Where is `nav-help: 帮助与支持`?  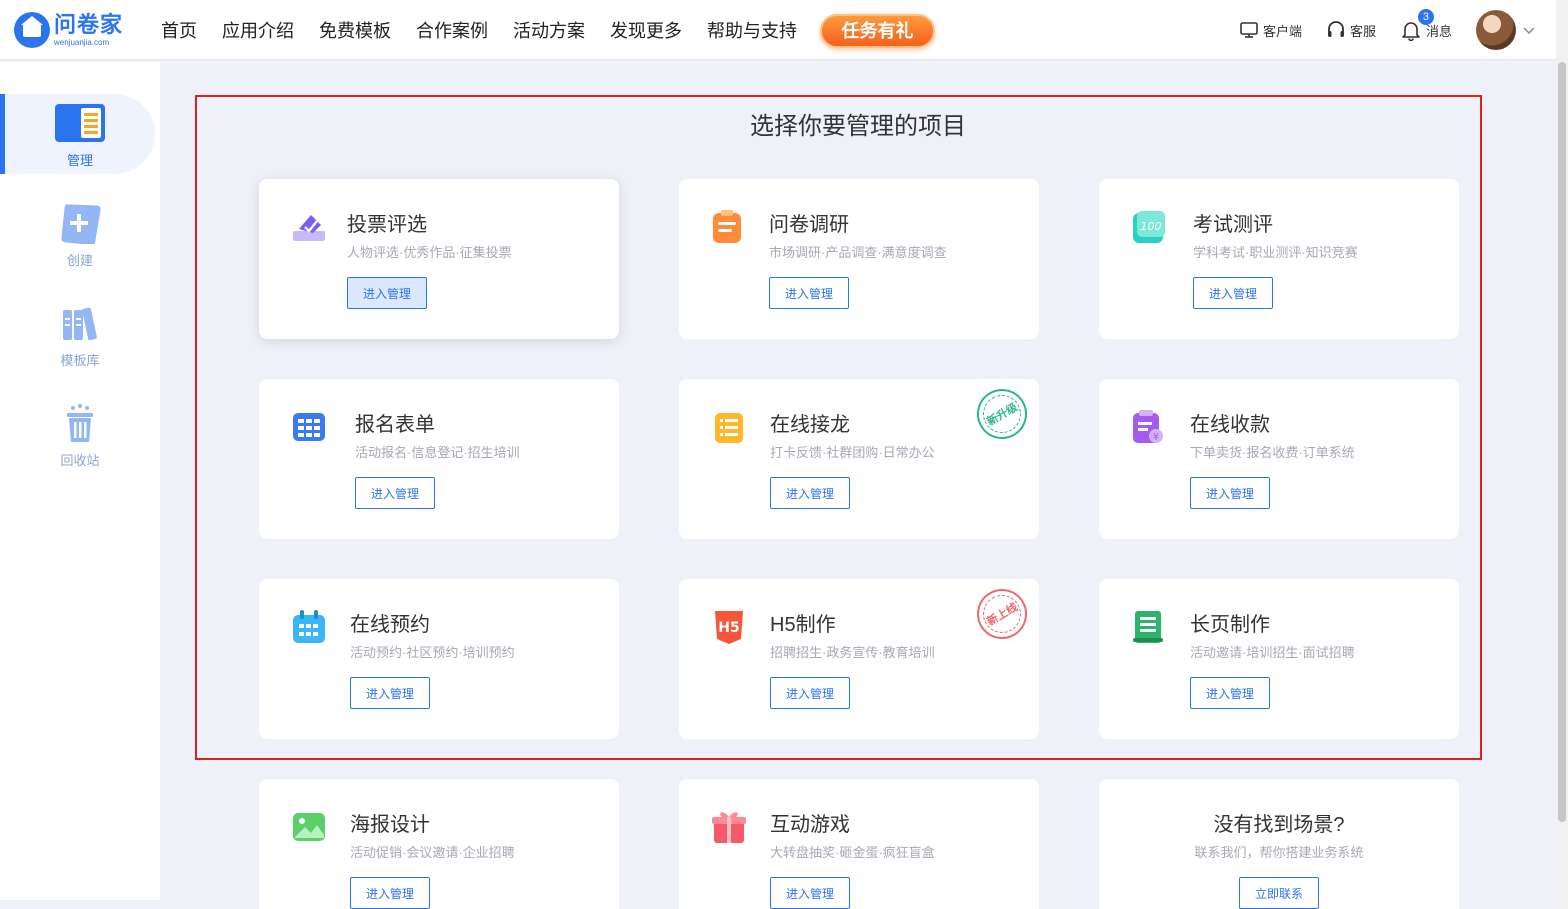
nav-help: 帮助与支持 is located at coordinates (752, 30).